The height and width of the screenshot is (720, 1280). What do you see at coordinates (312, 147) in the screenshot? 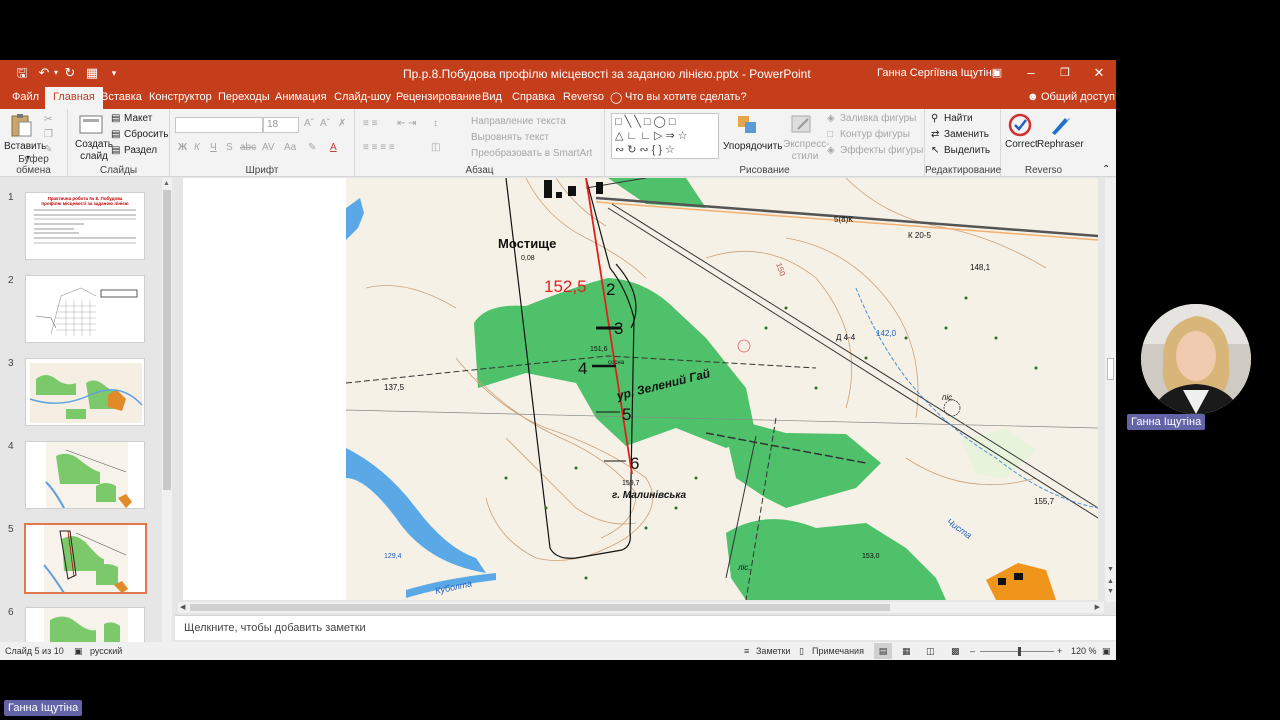
I see `highlight-icon: ✎` at bounding box center [312, 147].